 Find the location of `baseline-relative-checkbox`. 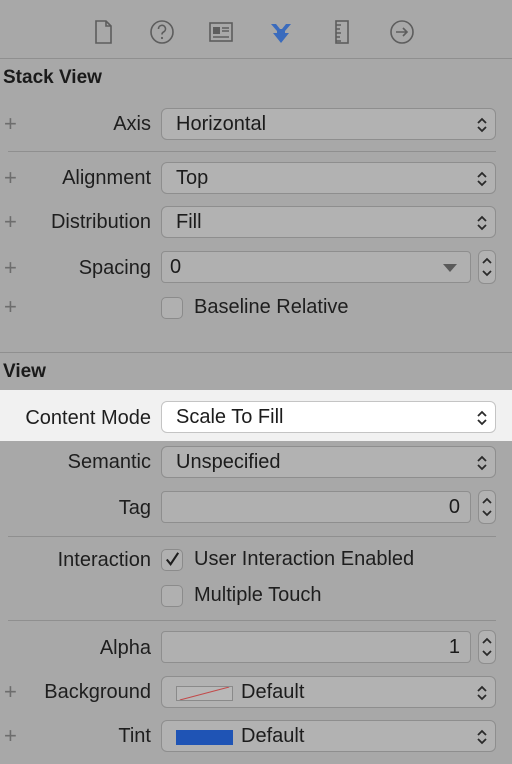

baseline-relative-checkbox is located at coordinates (172, 308).